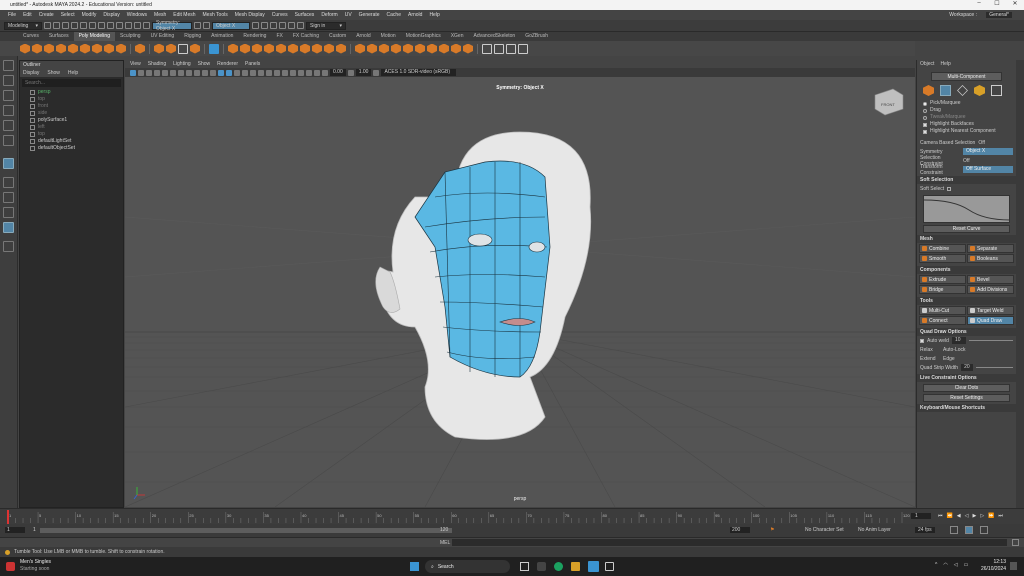 The image size is (1024, 576). Describe the element at coordinates (991, 516) in the screenshot. I see `step-forward-key-icon: ⏩` at that location.